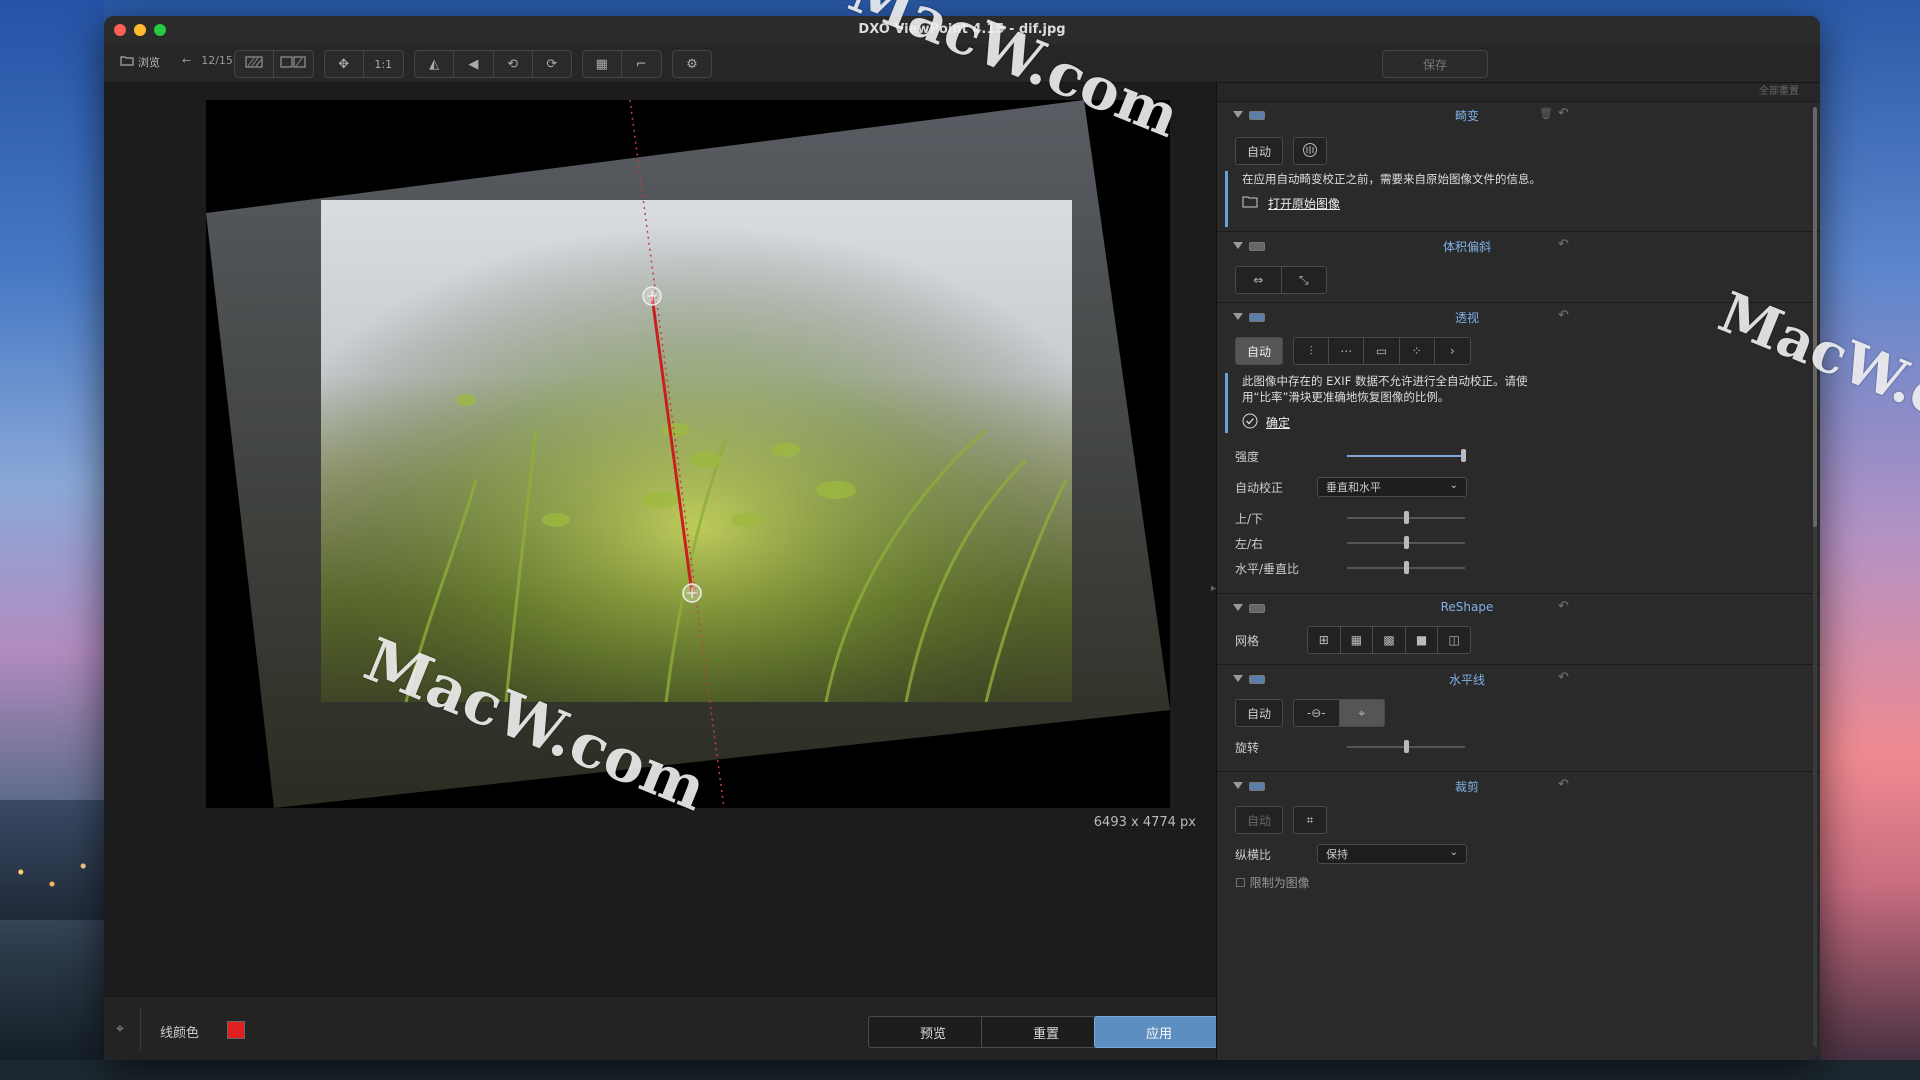  What do you see at coordinates (120, 1029) in the screenshot?
I see `guide-tool-icon: ⌖` at bounding box center [120, 1029].